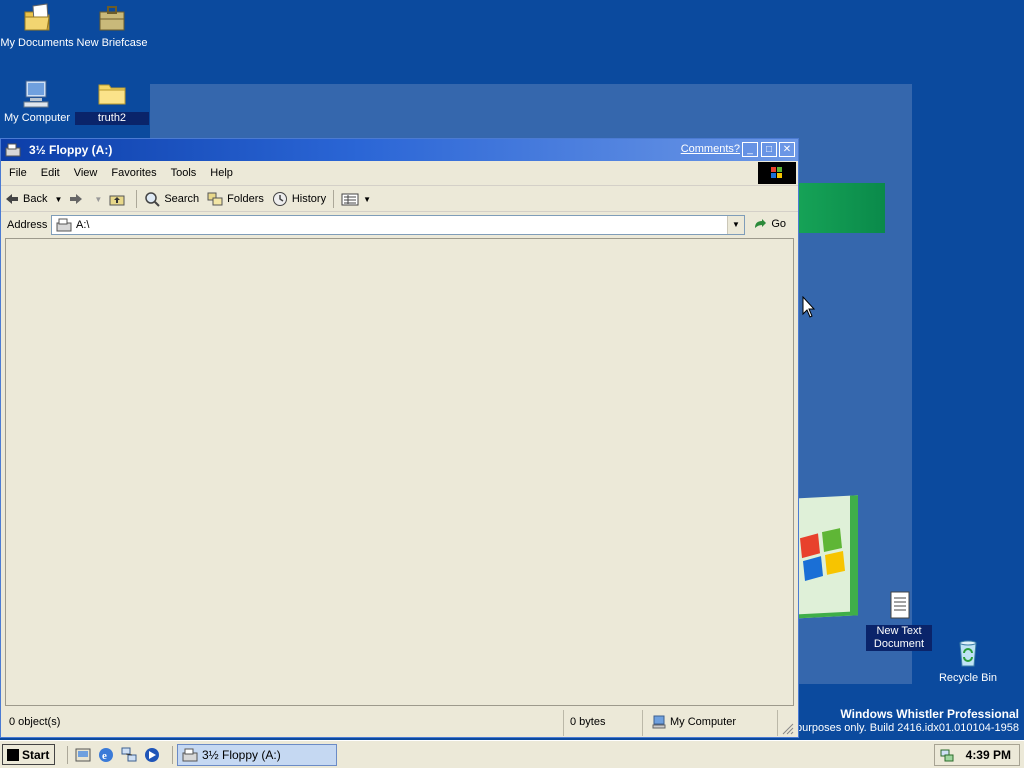 Image resolution: width=1024 pixels, height=768 pixels. Describe the element at coordinates (83, 225) in the screenshot. I see `address-value: A:\` at that location.